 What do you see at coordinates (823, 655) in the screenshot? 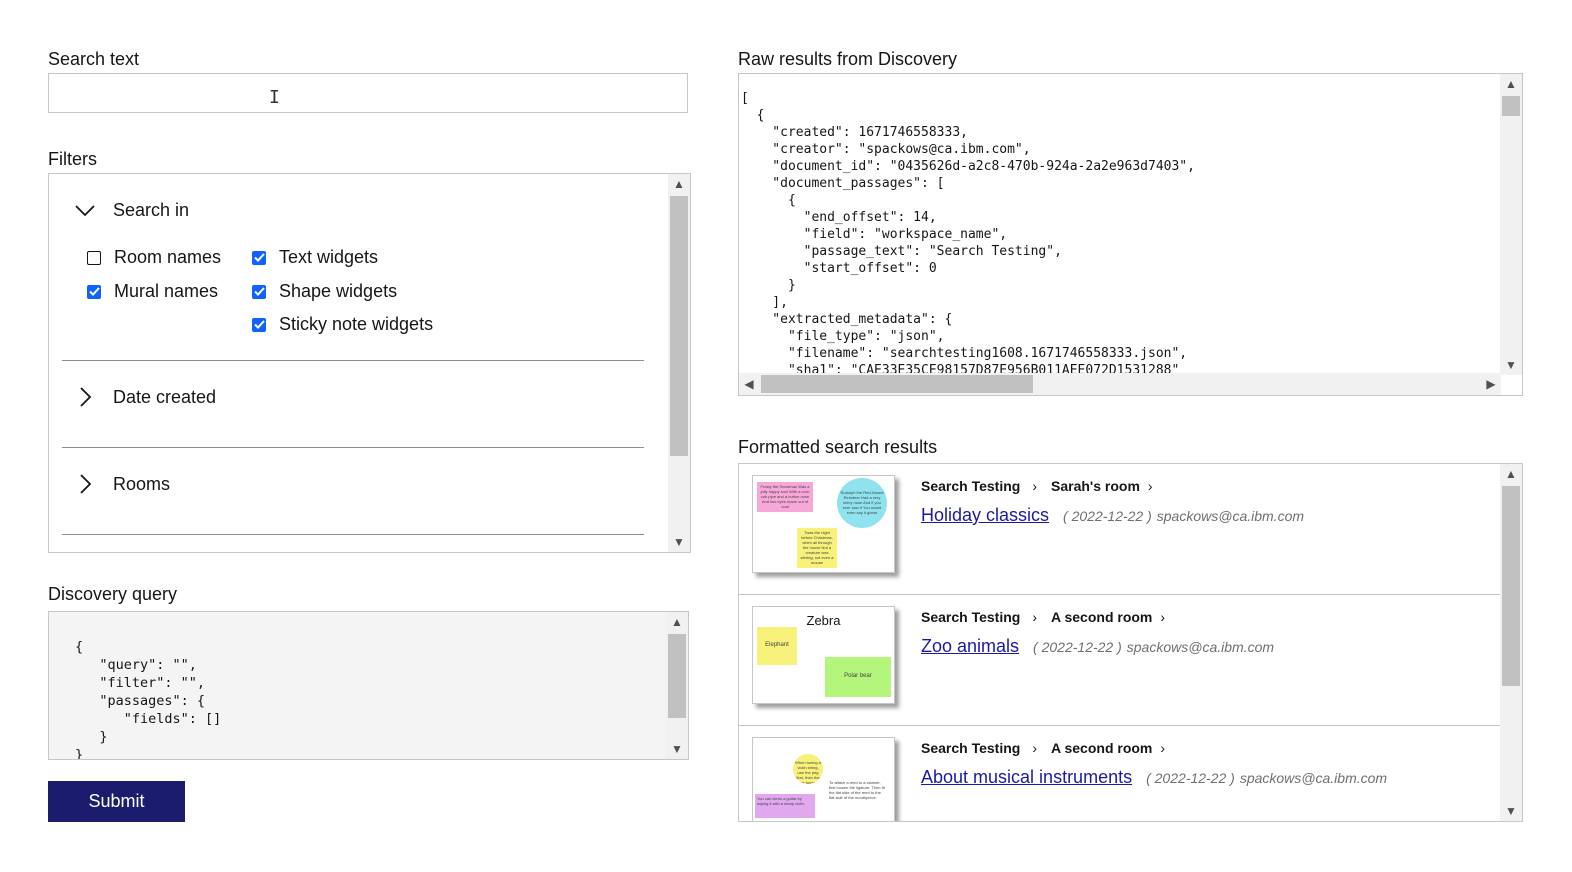
I see `mural-thumbnail: Zebra Elephant Polar bear` at bounding box center [823, 655].